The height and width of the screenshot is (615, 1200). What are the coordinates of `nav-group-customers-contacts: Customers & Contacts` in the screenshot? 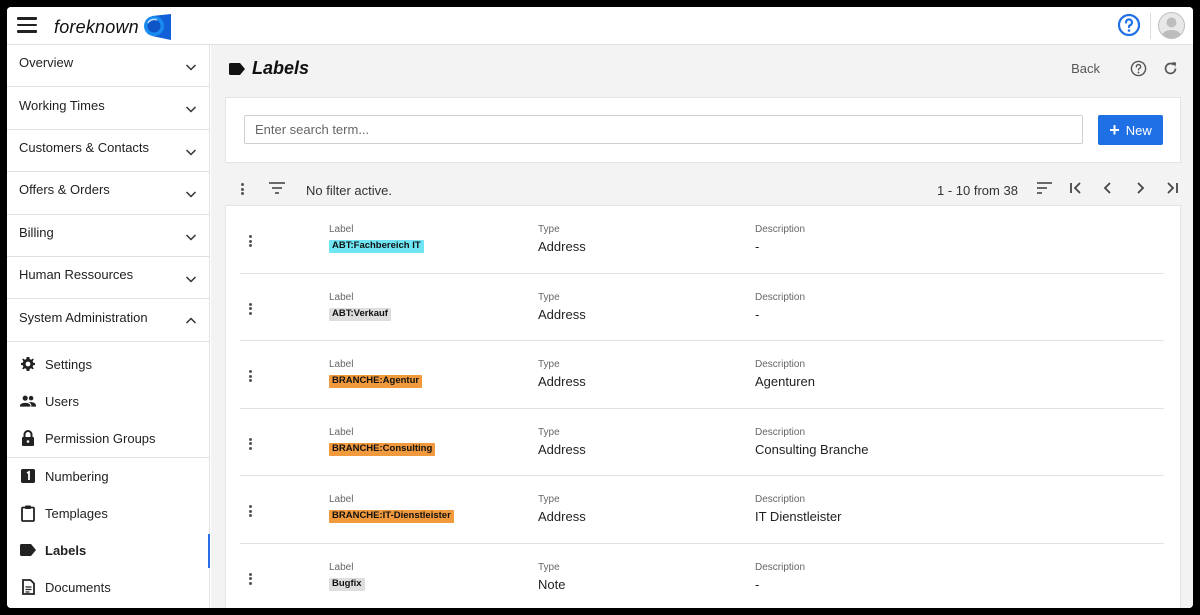 It's located at (108, 151).